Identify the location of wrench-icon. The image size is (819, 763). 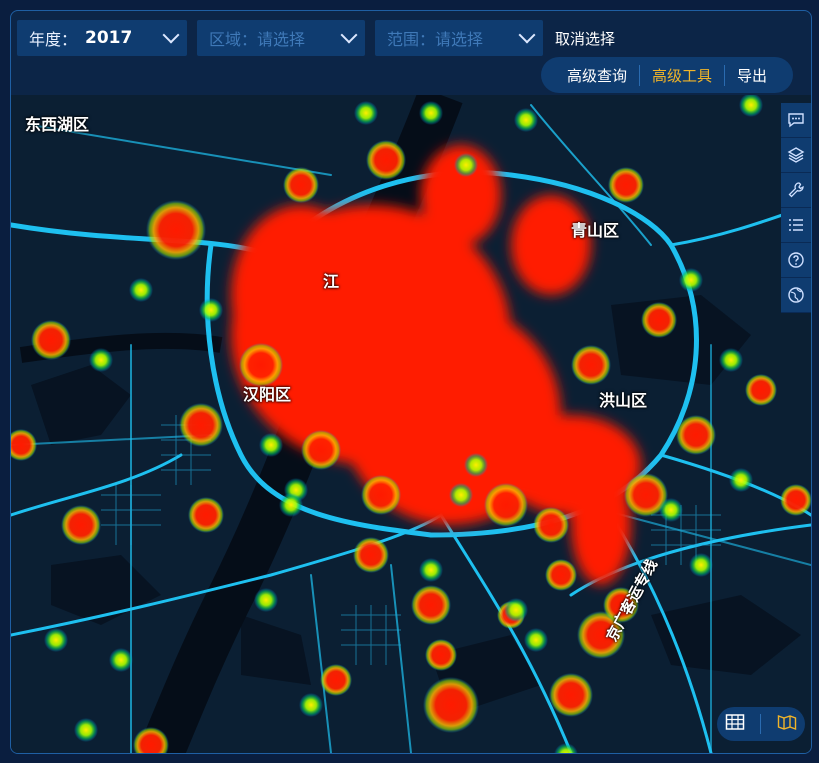
(796, 190).